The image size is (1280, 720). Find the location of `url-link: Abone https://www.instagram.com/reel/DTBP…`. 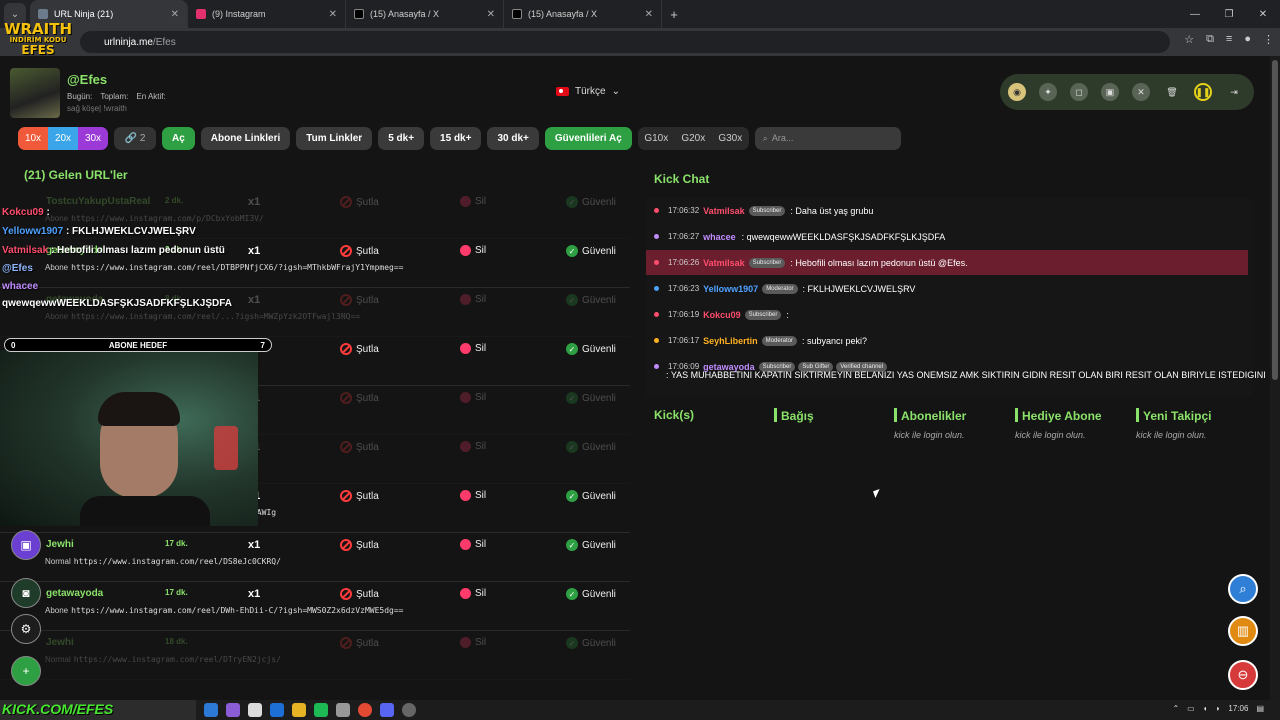

url-link: Abone https://www.instagram.com/reel/DTBP… is located at coordinates (224, 267).